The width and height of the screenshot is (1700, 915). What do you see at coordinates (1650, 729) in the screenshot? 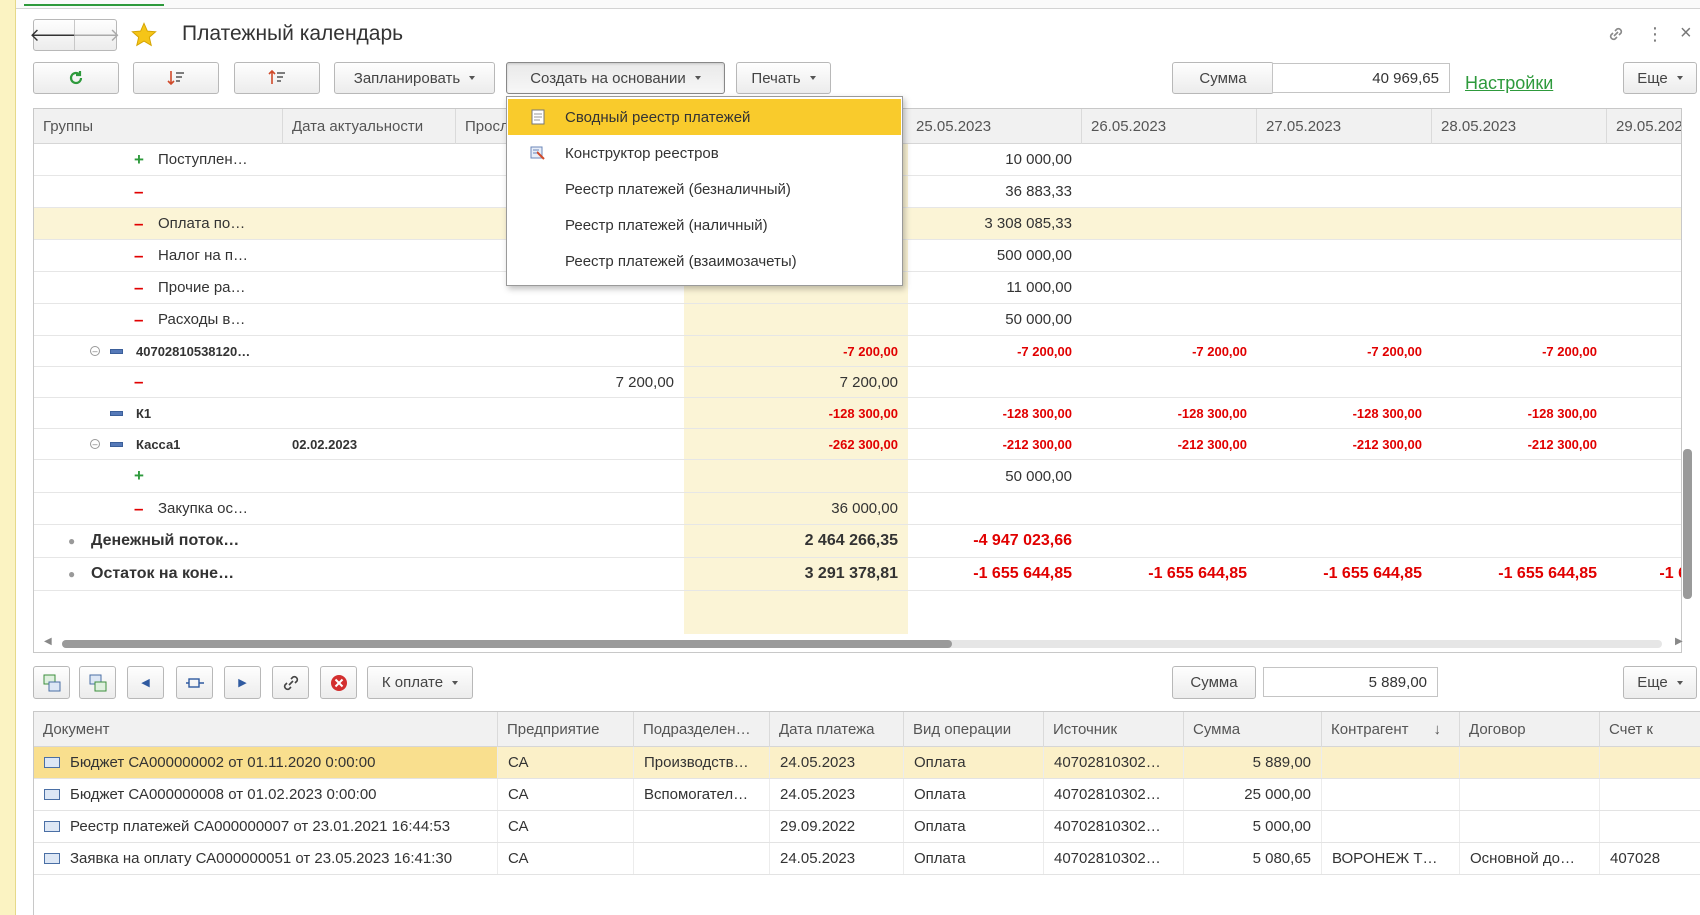
I see `col-header-account: Счет к` at bounding box center [1650, 729].